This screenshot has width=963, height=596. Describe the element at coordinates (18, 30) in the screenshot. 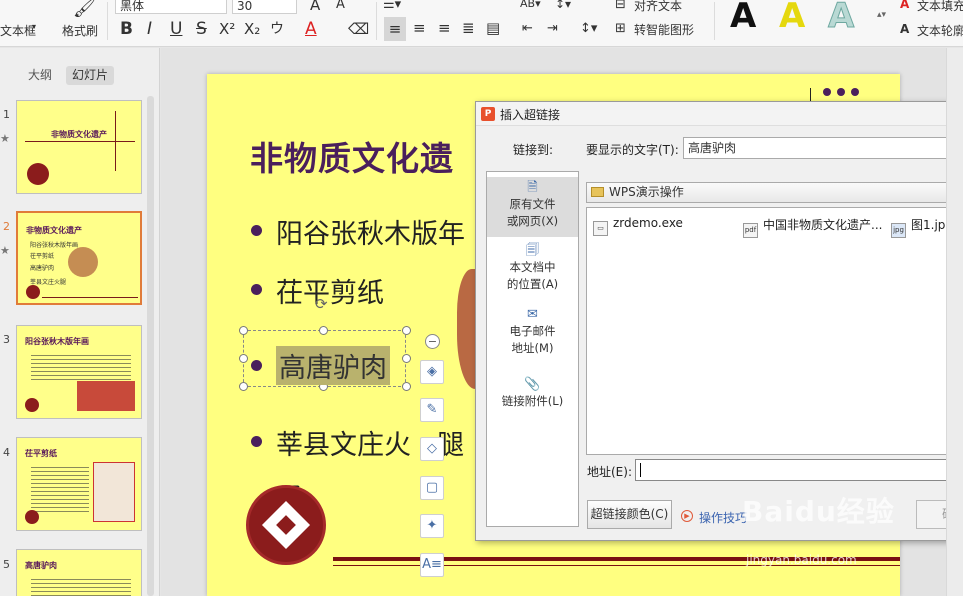

I see `textbox-button: 文本框` at that location.